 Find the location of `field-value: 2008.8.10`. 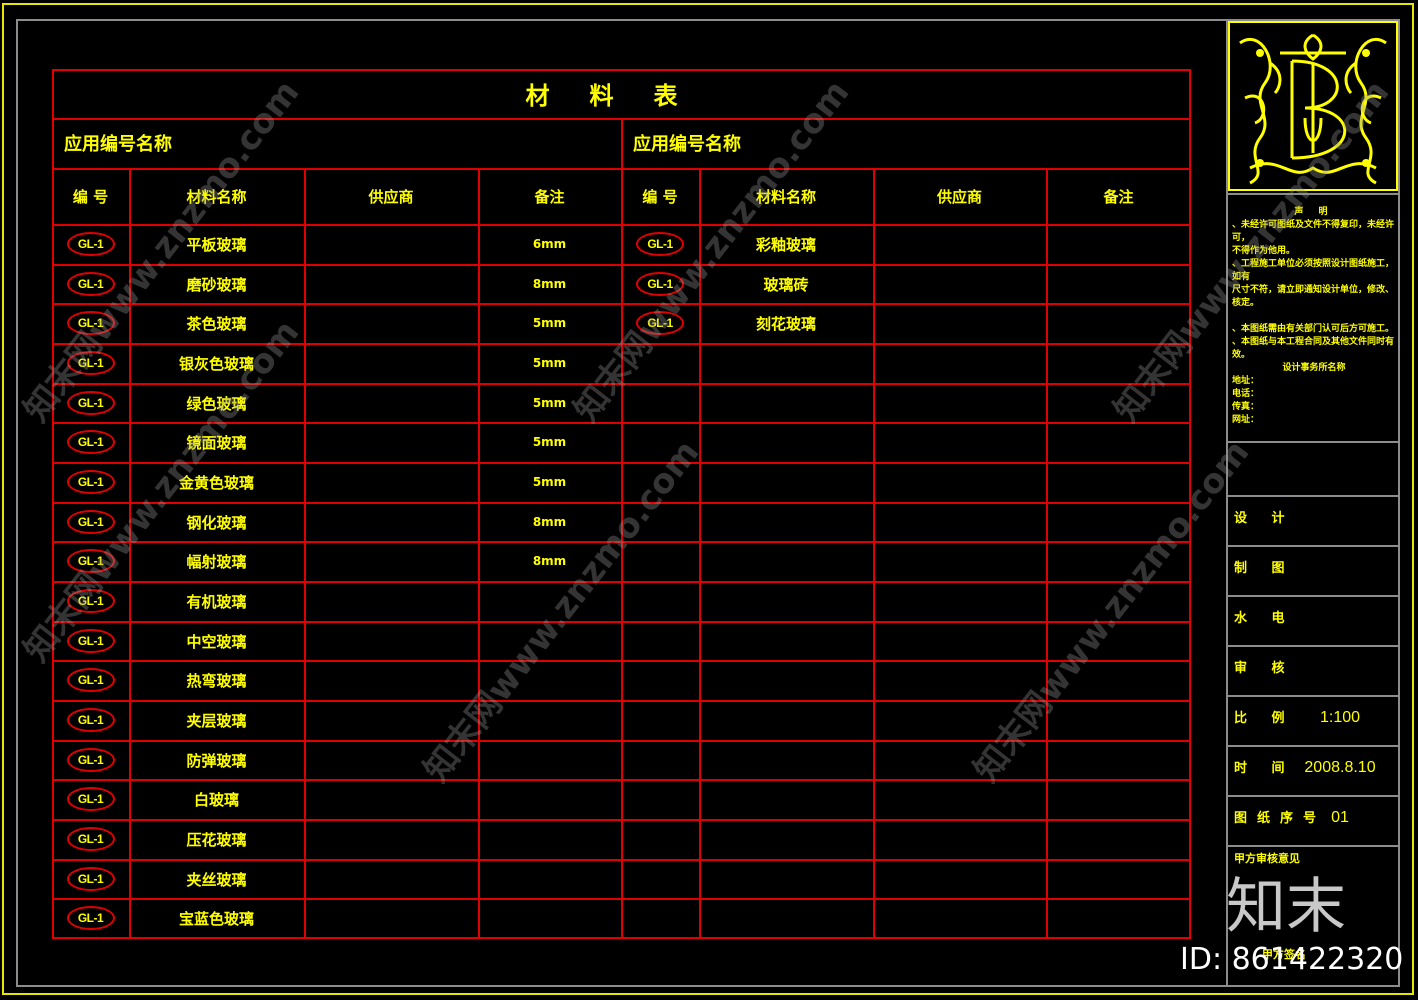

field-value: 2008.8.10 is located at coordinates (1340, 767).